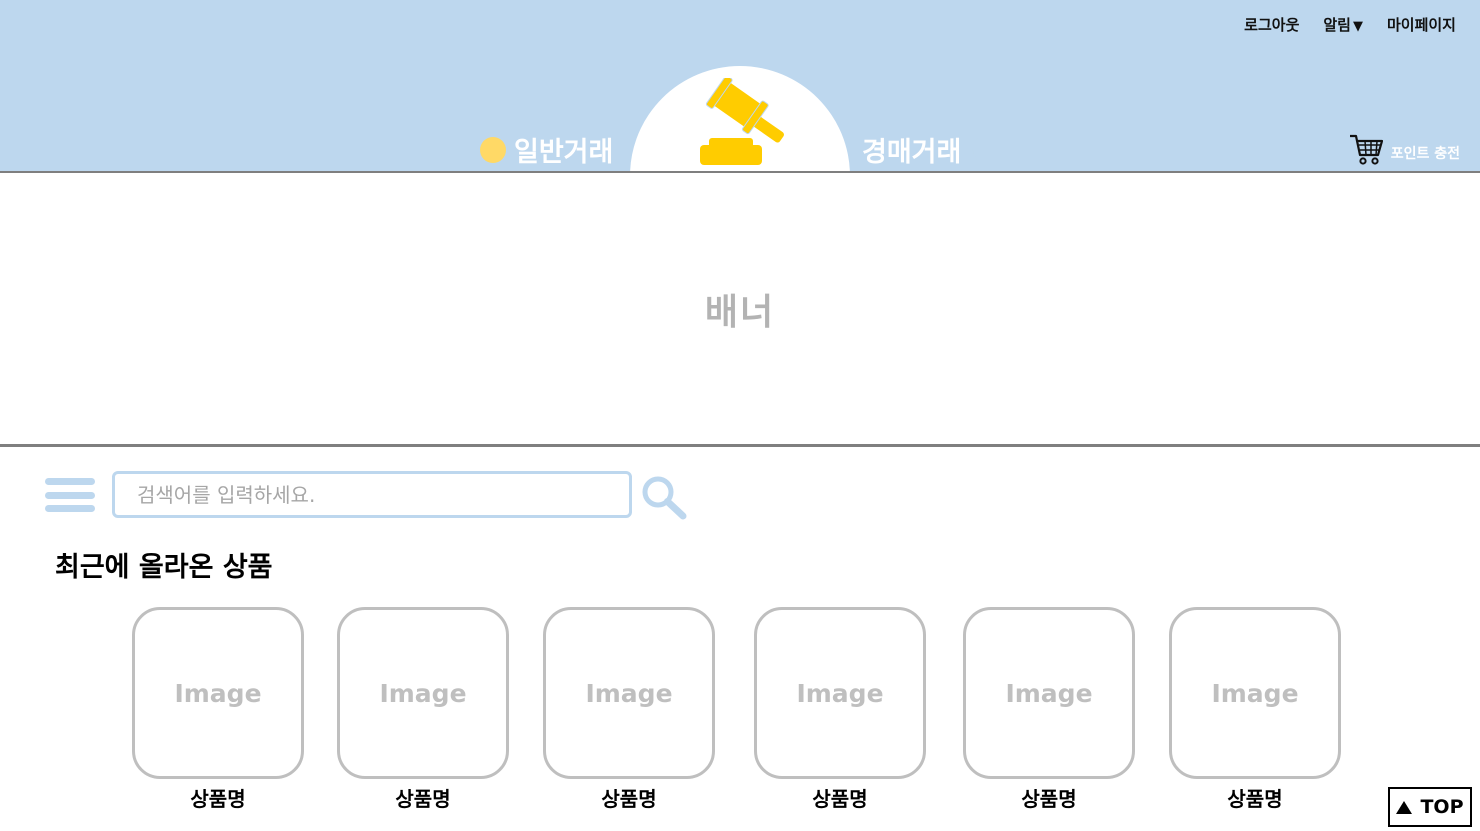 Image resolution: width=1480 pixels, height=831 pixels. What do you see at coordinates (1337, 25) in the screenshot?
I see `alarm-label: 알림` at bounding box center [1337, 25].